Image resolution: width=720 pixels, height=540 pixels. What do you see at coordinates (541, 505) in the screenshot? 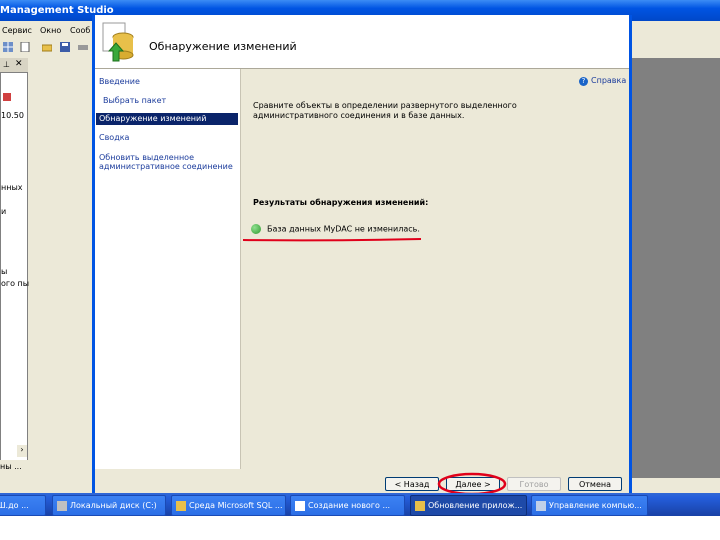
I see `computer-management-icon` at bounding box center [541, 505].